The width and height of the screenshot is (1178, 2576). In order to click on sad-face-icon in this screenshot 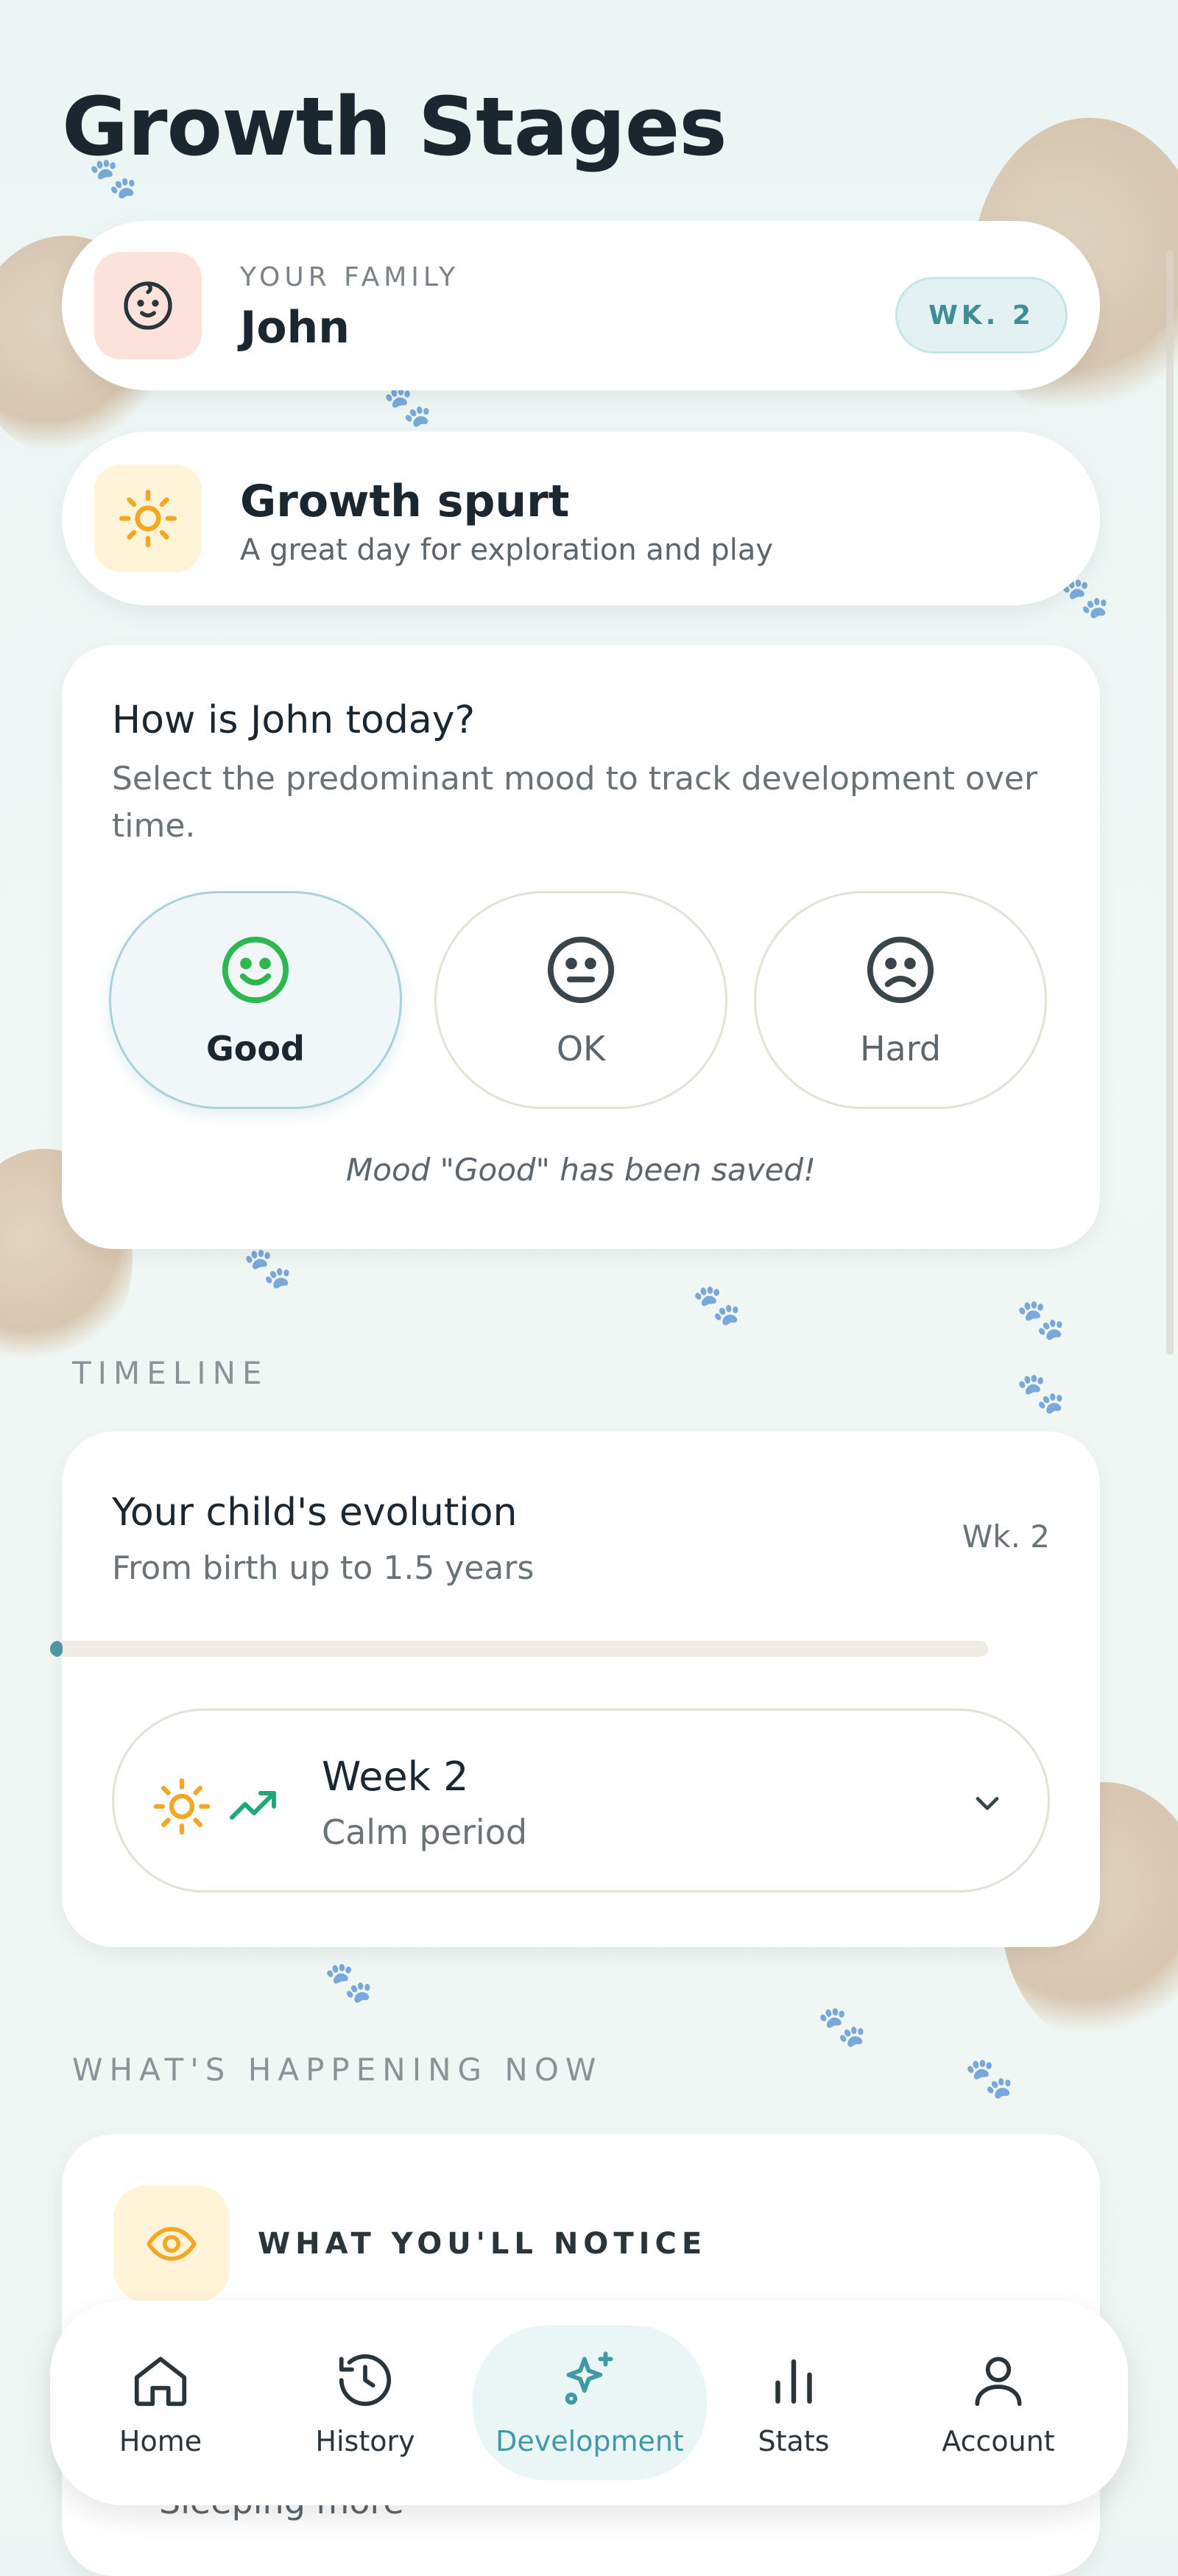, I will do `click(900, 970)`.